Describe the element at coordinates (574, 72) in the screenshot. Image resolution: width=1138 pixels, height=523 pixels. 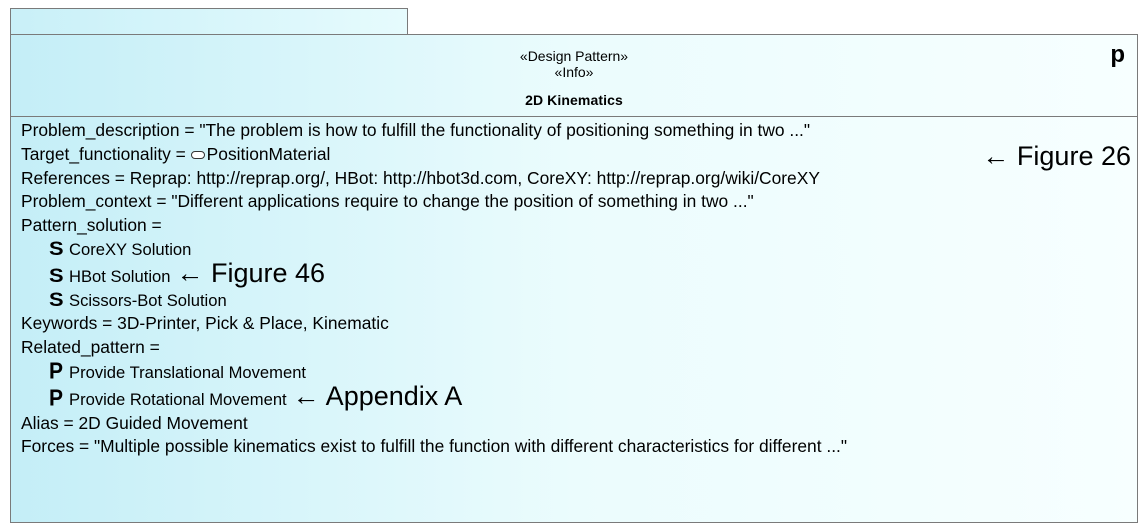
I see `stereotype-info: «Info»` at that location.